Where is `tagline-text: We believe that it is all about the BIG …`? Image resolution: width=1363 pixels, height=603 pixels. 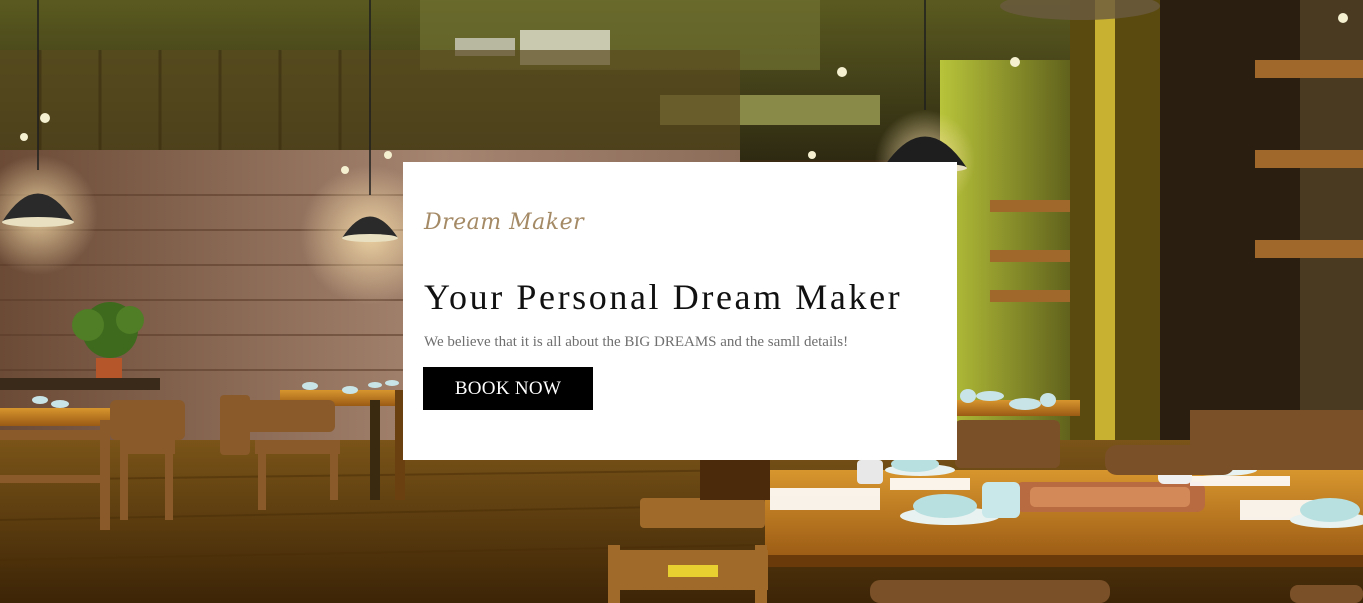 tagline-text: We believe that it is all about the BIG … is located at coordinates (636, 342).